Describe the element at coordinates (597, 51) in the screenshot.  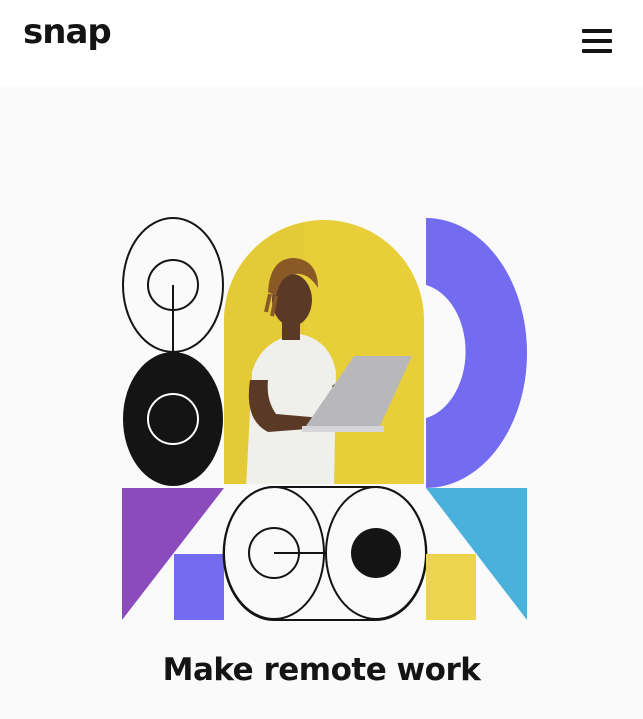
I see `menu-bar-bottom` at that location.